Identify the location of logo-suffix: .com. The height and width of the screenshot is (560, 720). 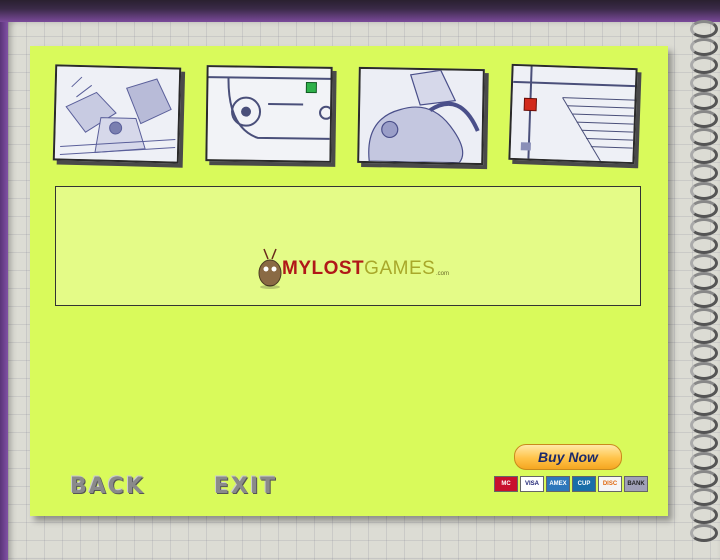
(443, 274).